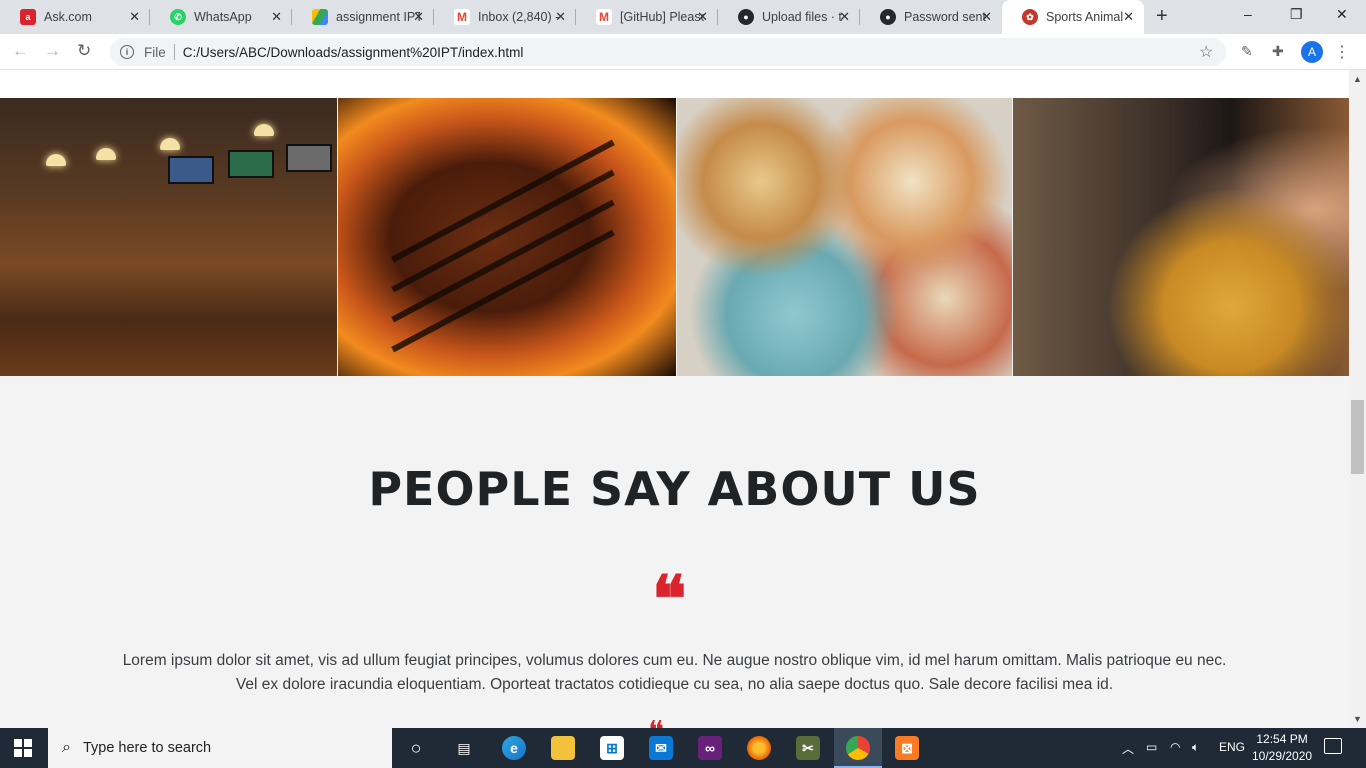  Describe the element at coordinates (174, 52) in the screenshot. I see `address-divider` at that location.